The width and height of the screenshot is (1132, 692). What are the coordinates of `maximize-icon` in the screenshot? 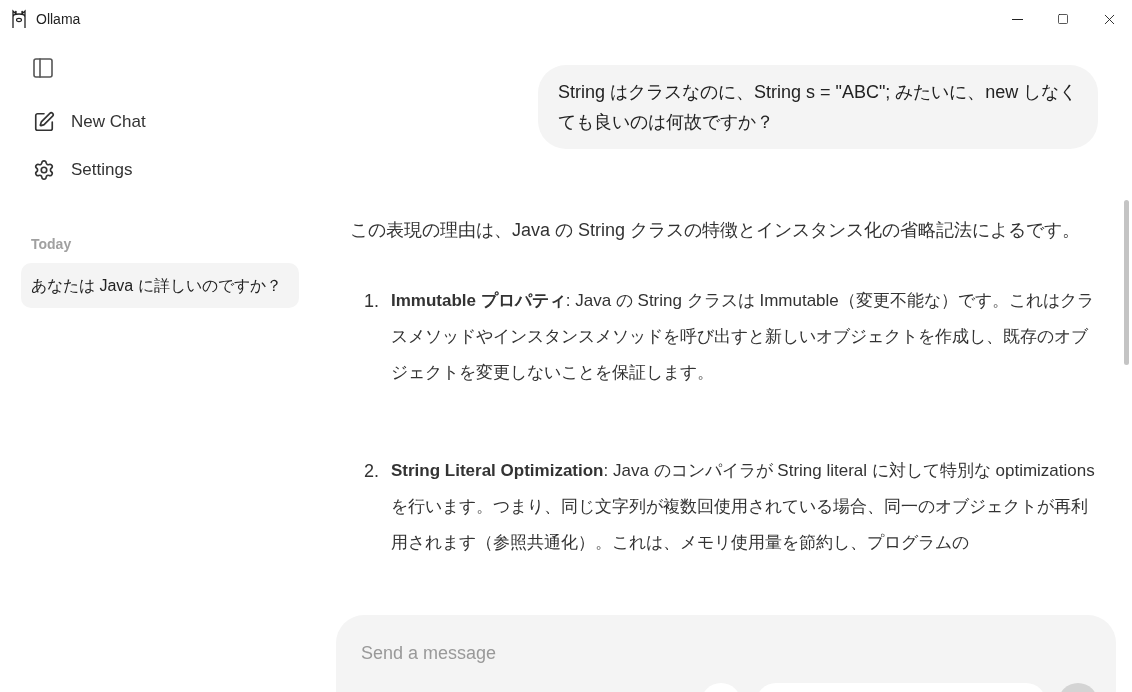 It's located at (1063, 19).